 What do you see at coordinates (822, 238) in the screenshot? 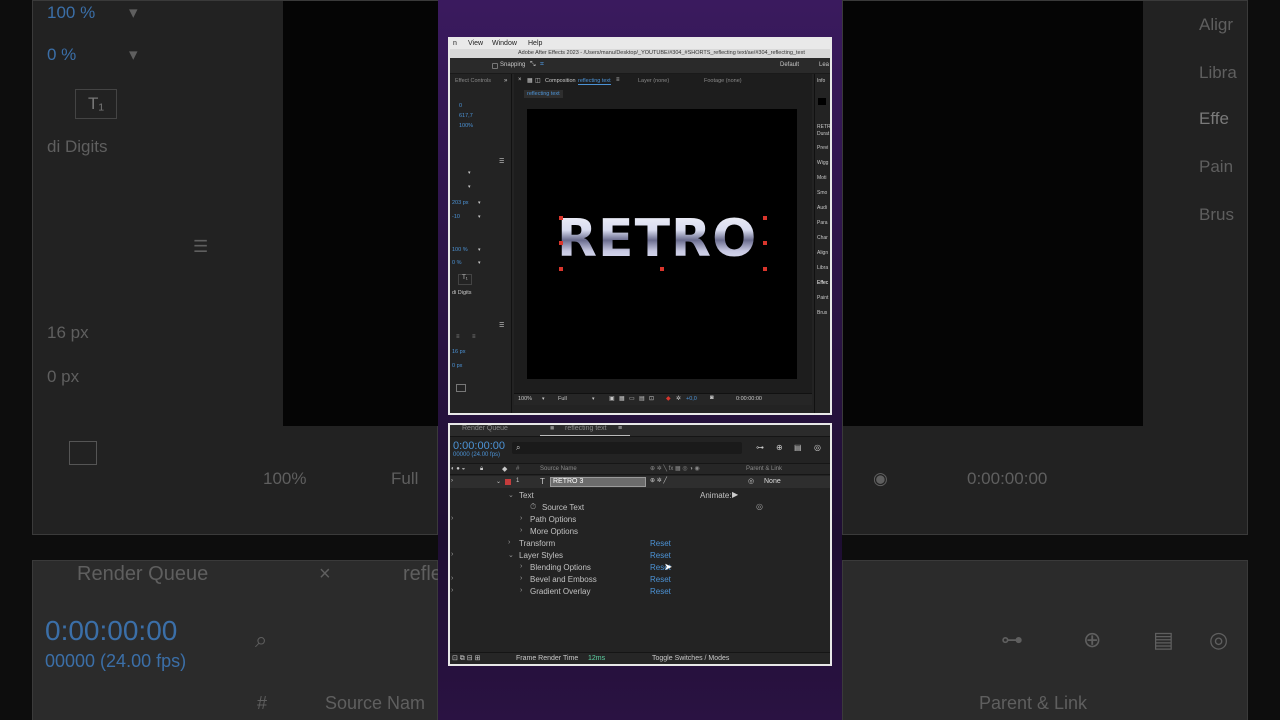
I see `panel-item: Char` at bounding box center [822, 238].